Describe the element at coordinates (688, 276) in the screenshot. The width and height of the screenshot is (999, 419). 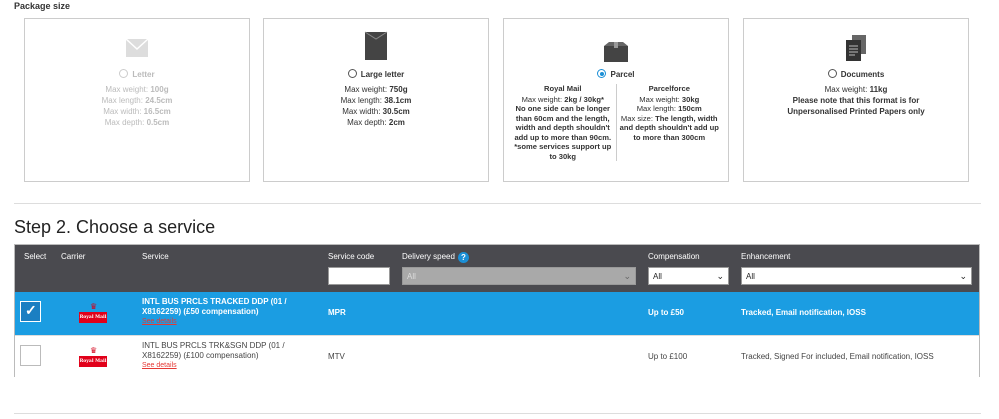
I see `compensation-select: All ⌄` at that location.